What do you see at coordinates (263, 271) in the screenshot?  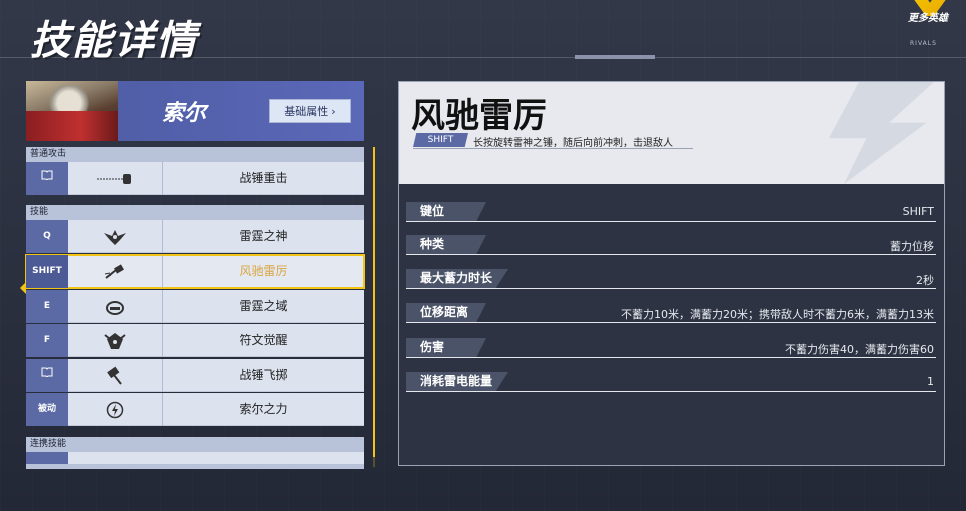 I see `skill-name: 风驰雷厉` at bounding box center [263, 271].